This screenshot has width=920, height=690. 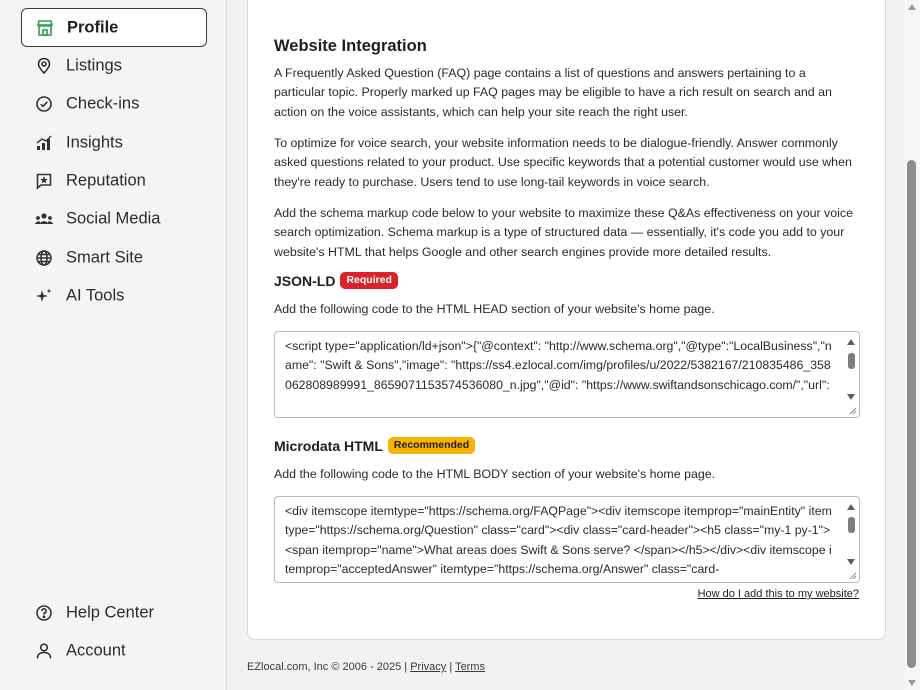 What do you see at coordinates (44, 104) in the screenshot?
I see `check-circle-icon` at bounding box center [44, 104].